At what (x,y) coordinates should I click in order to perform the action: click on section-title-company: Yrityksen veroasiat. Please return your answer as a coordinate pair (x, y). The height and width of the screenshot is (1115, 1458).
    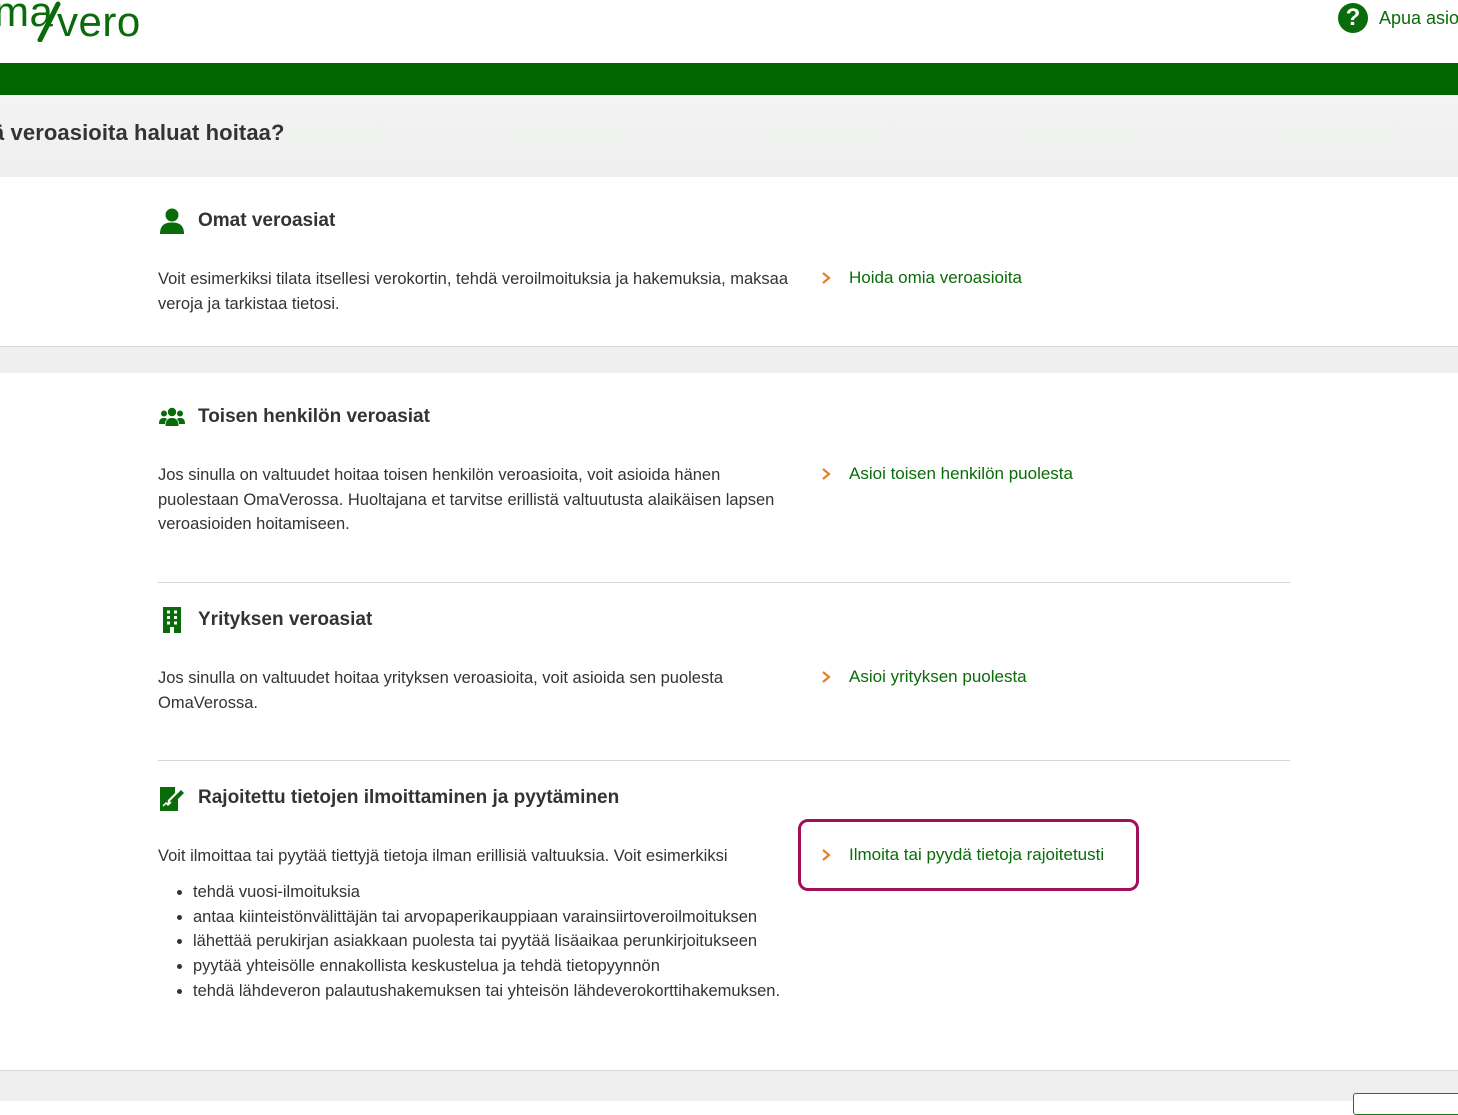
    Looking at the image, I should click on (265, 620).